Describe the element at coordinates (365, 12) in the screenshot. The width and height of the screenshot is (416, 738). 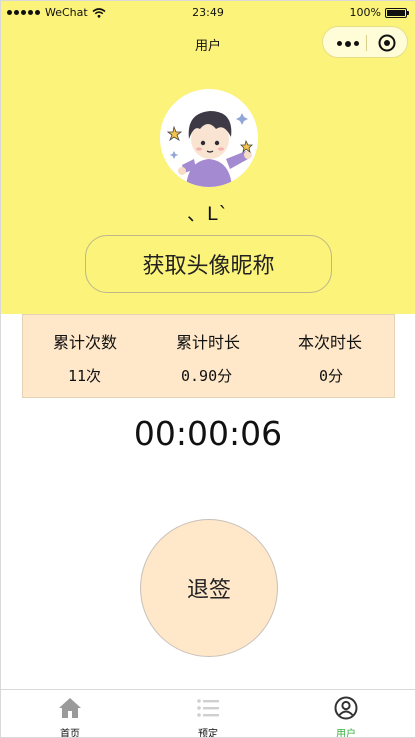
I see `battery-percent: 100%` at that location.